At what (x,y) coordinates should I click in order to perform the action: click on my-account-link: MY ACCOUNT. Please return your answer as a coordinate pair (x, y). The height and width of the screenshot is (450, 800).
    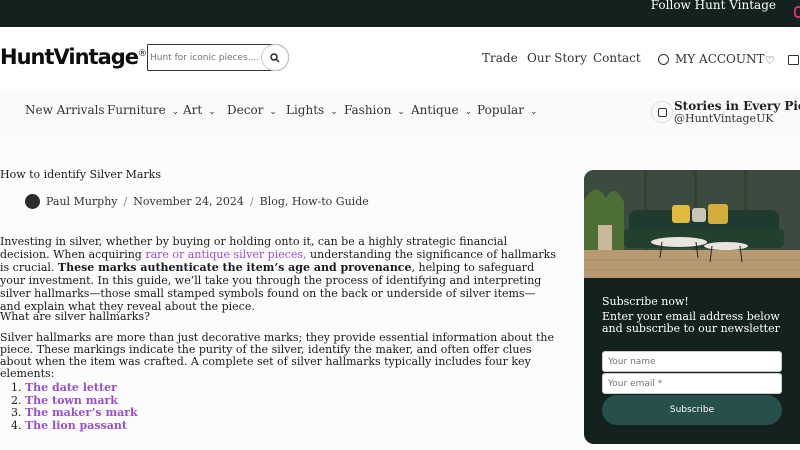
    Looking at the image, I should click on (711, 59).